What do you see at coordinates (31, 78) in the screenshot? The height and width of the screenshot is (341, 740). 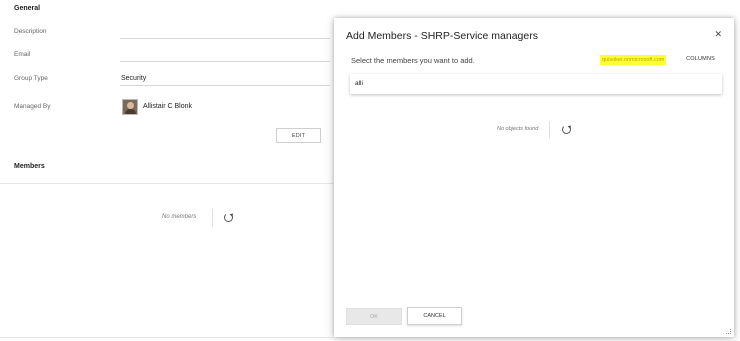 I see `group-type-label: Group Type` at bounding box center [31, 78].